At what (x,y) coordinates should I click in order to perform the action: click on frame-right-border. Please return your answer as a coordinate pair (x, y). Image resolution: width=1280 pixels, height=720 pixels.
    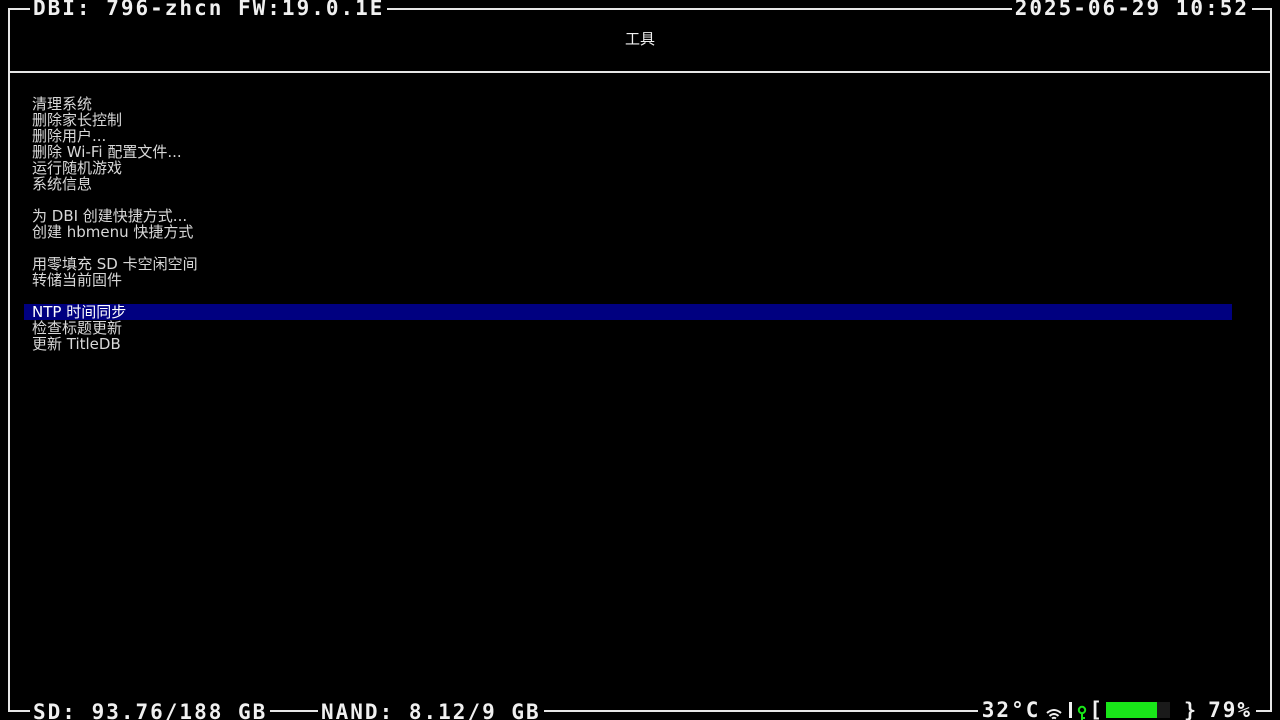
    Looking at the image, I should click on (1271, 360).